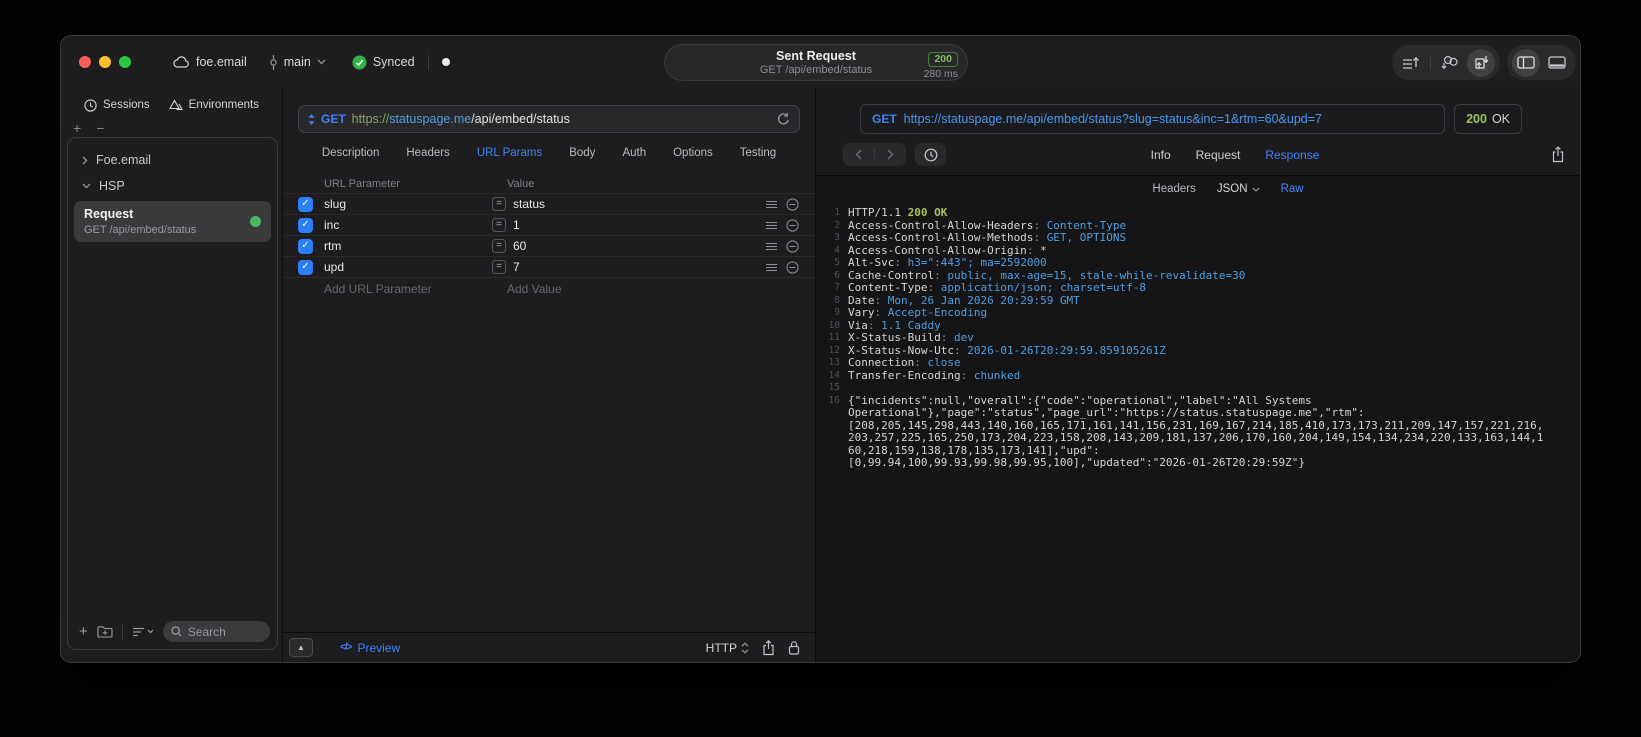  I want to click on tab-testing: Testing, so click(758, 153).